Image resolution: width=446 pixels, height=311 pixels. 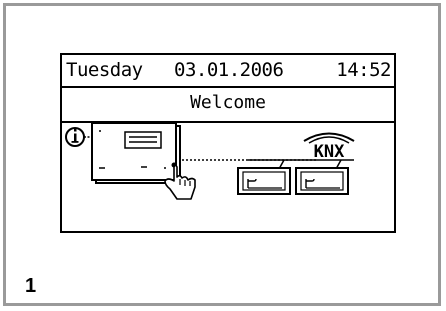 What do you see at coordinates (136, 153) in the screenshot?
I see `control-panel-icon` at bounding box center [136, 153].